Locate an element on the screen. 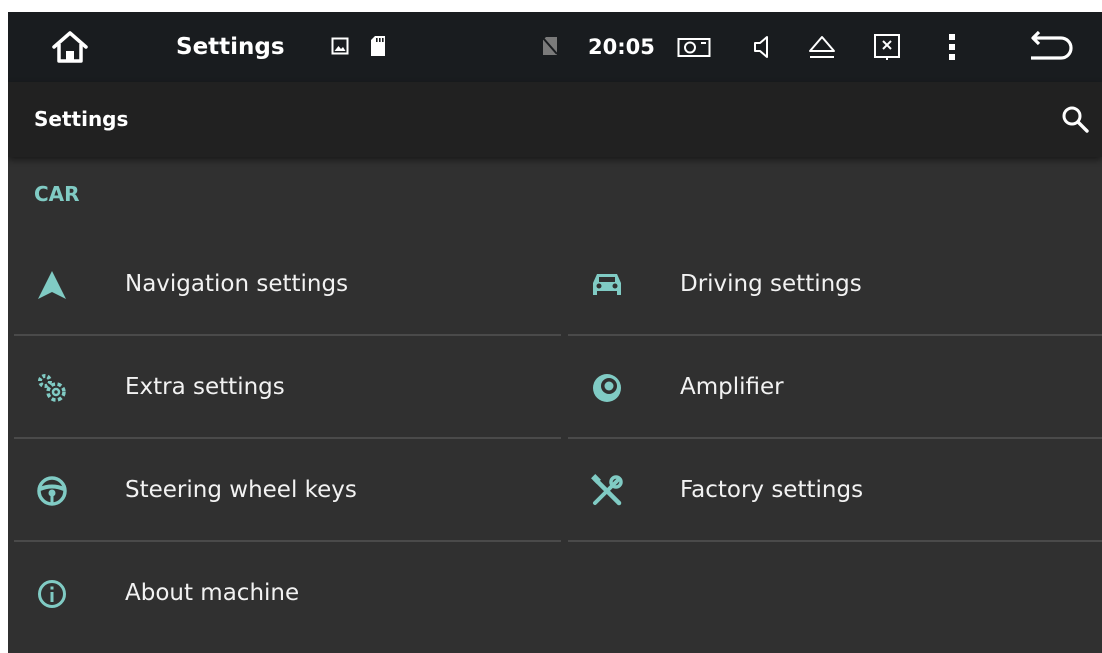 Image resolution: width=1102 pixels, height=653 pixels. back-button is located at coordinates (1050, 47).